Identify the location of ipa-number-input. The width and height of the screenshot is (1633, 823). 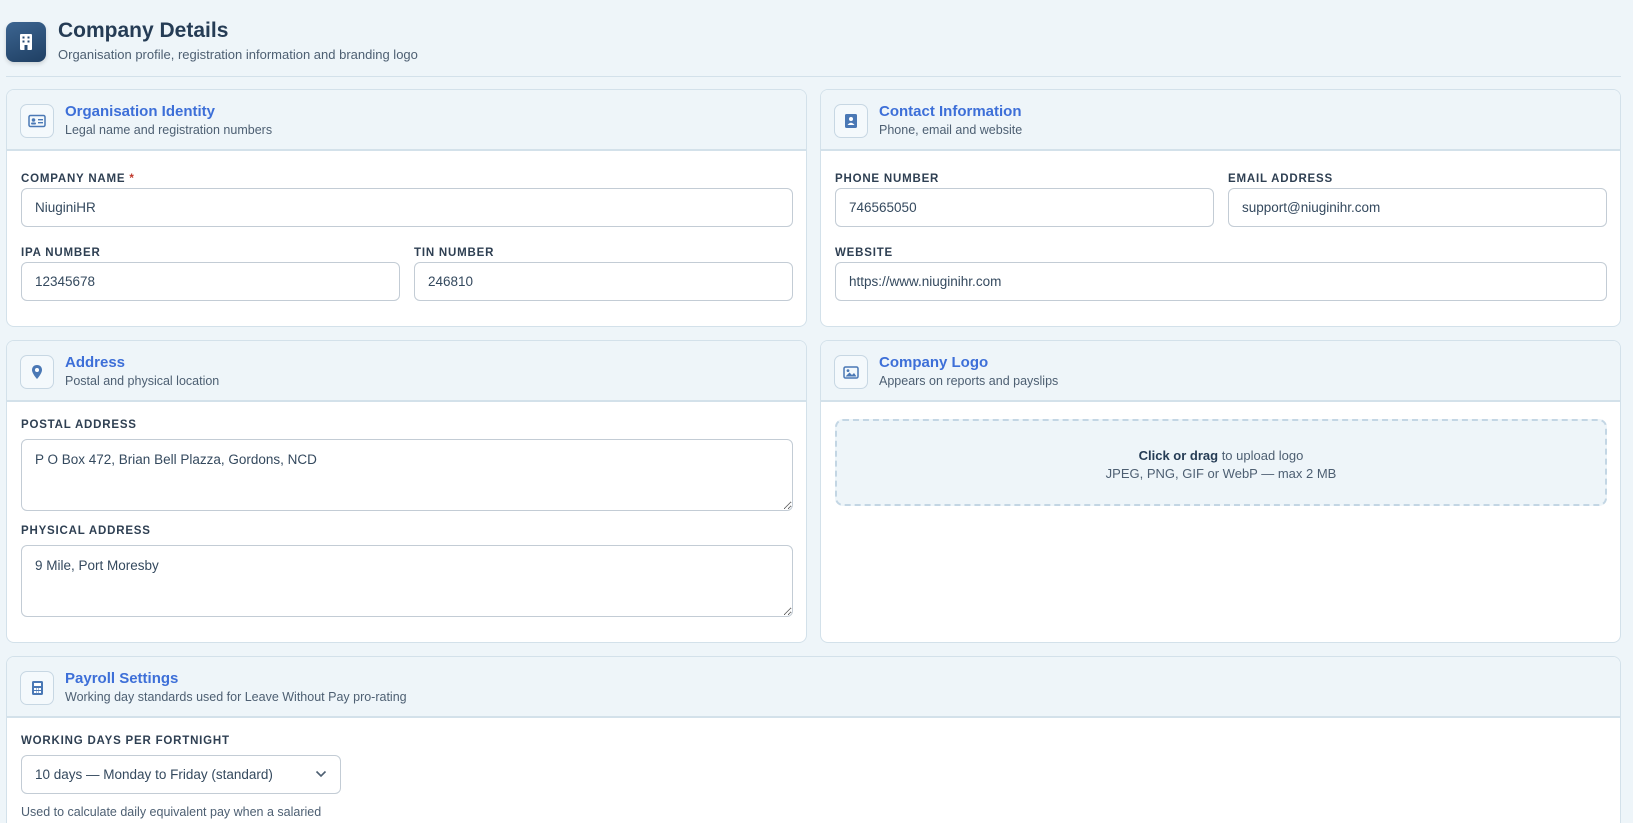
(210, 281).